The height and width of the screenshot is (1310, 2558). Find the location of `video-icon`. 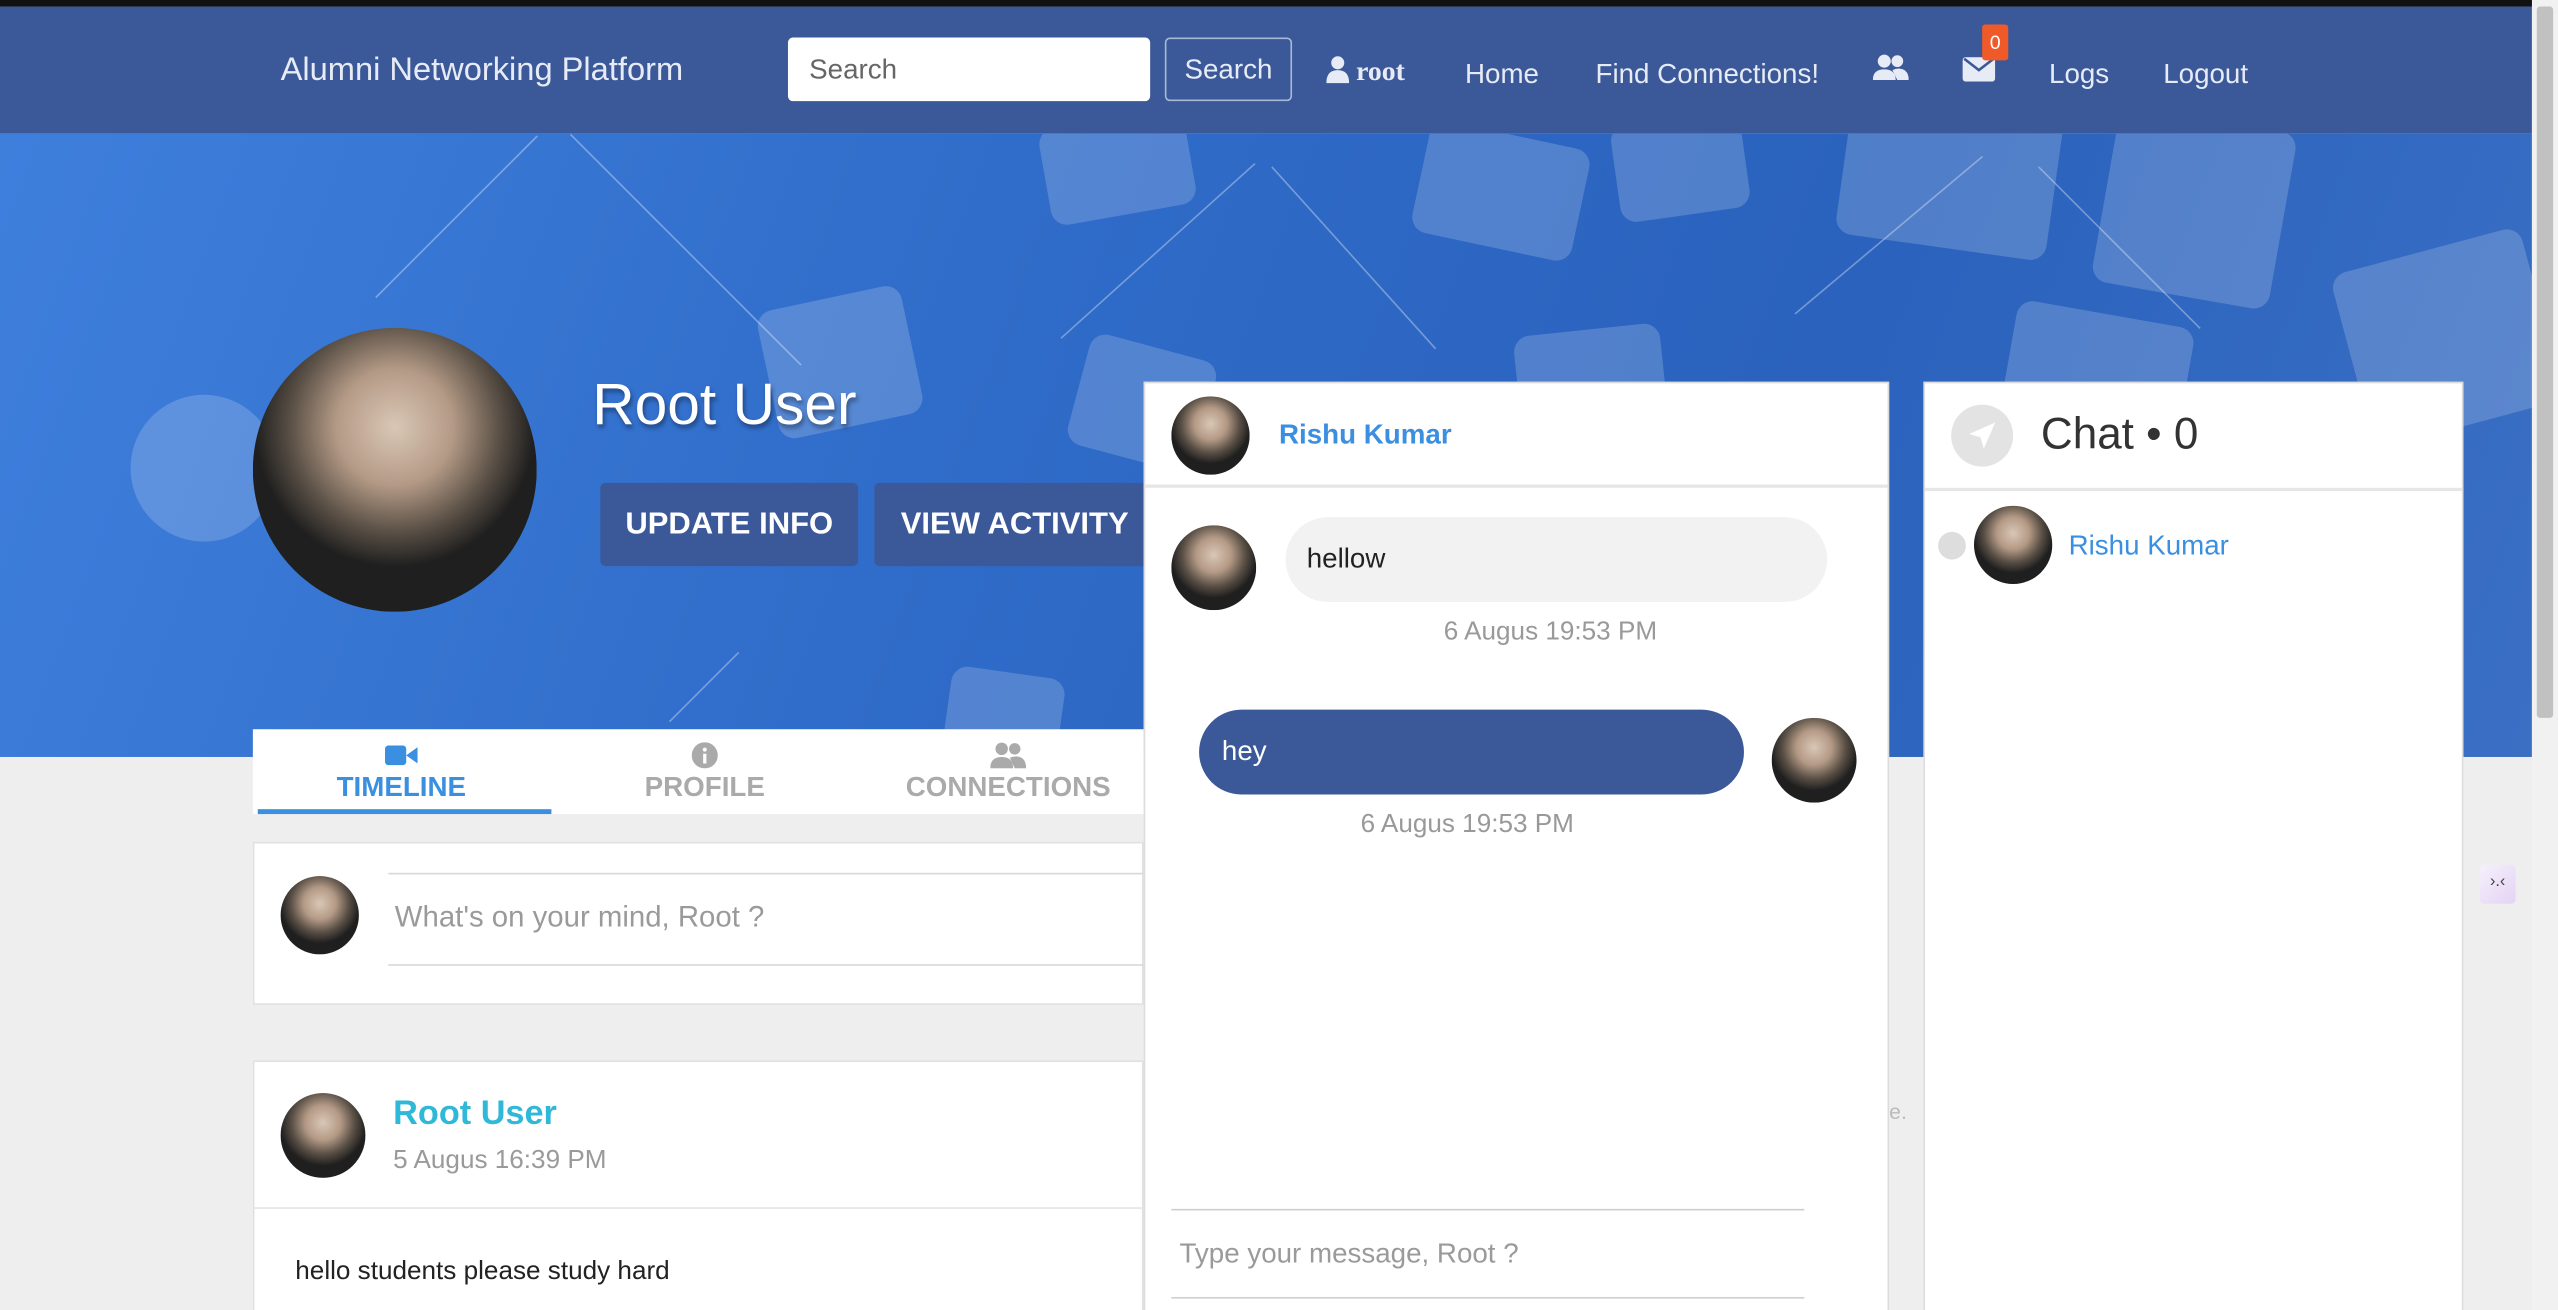

video-icon is located at coordinates (401, 755).